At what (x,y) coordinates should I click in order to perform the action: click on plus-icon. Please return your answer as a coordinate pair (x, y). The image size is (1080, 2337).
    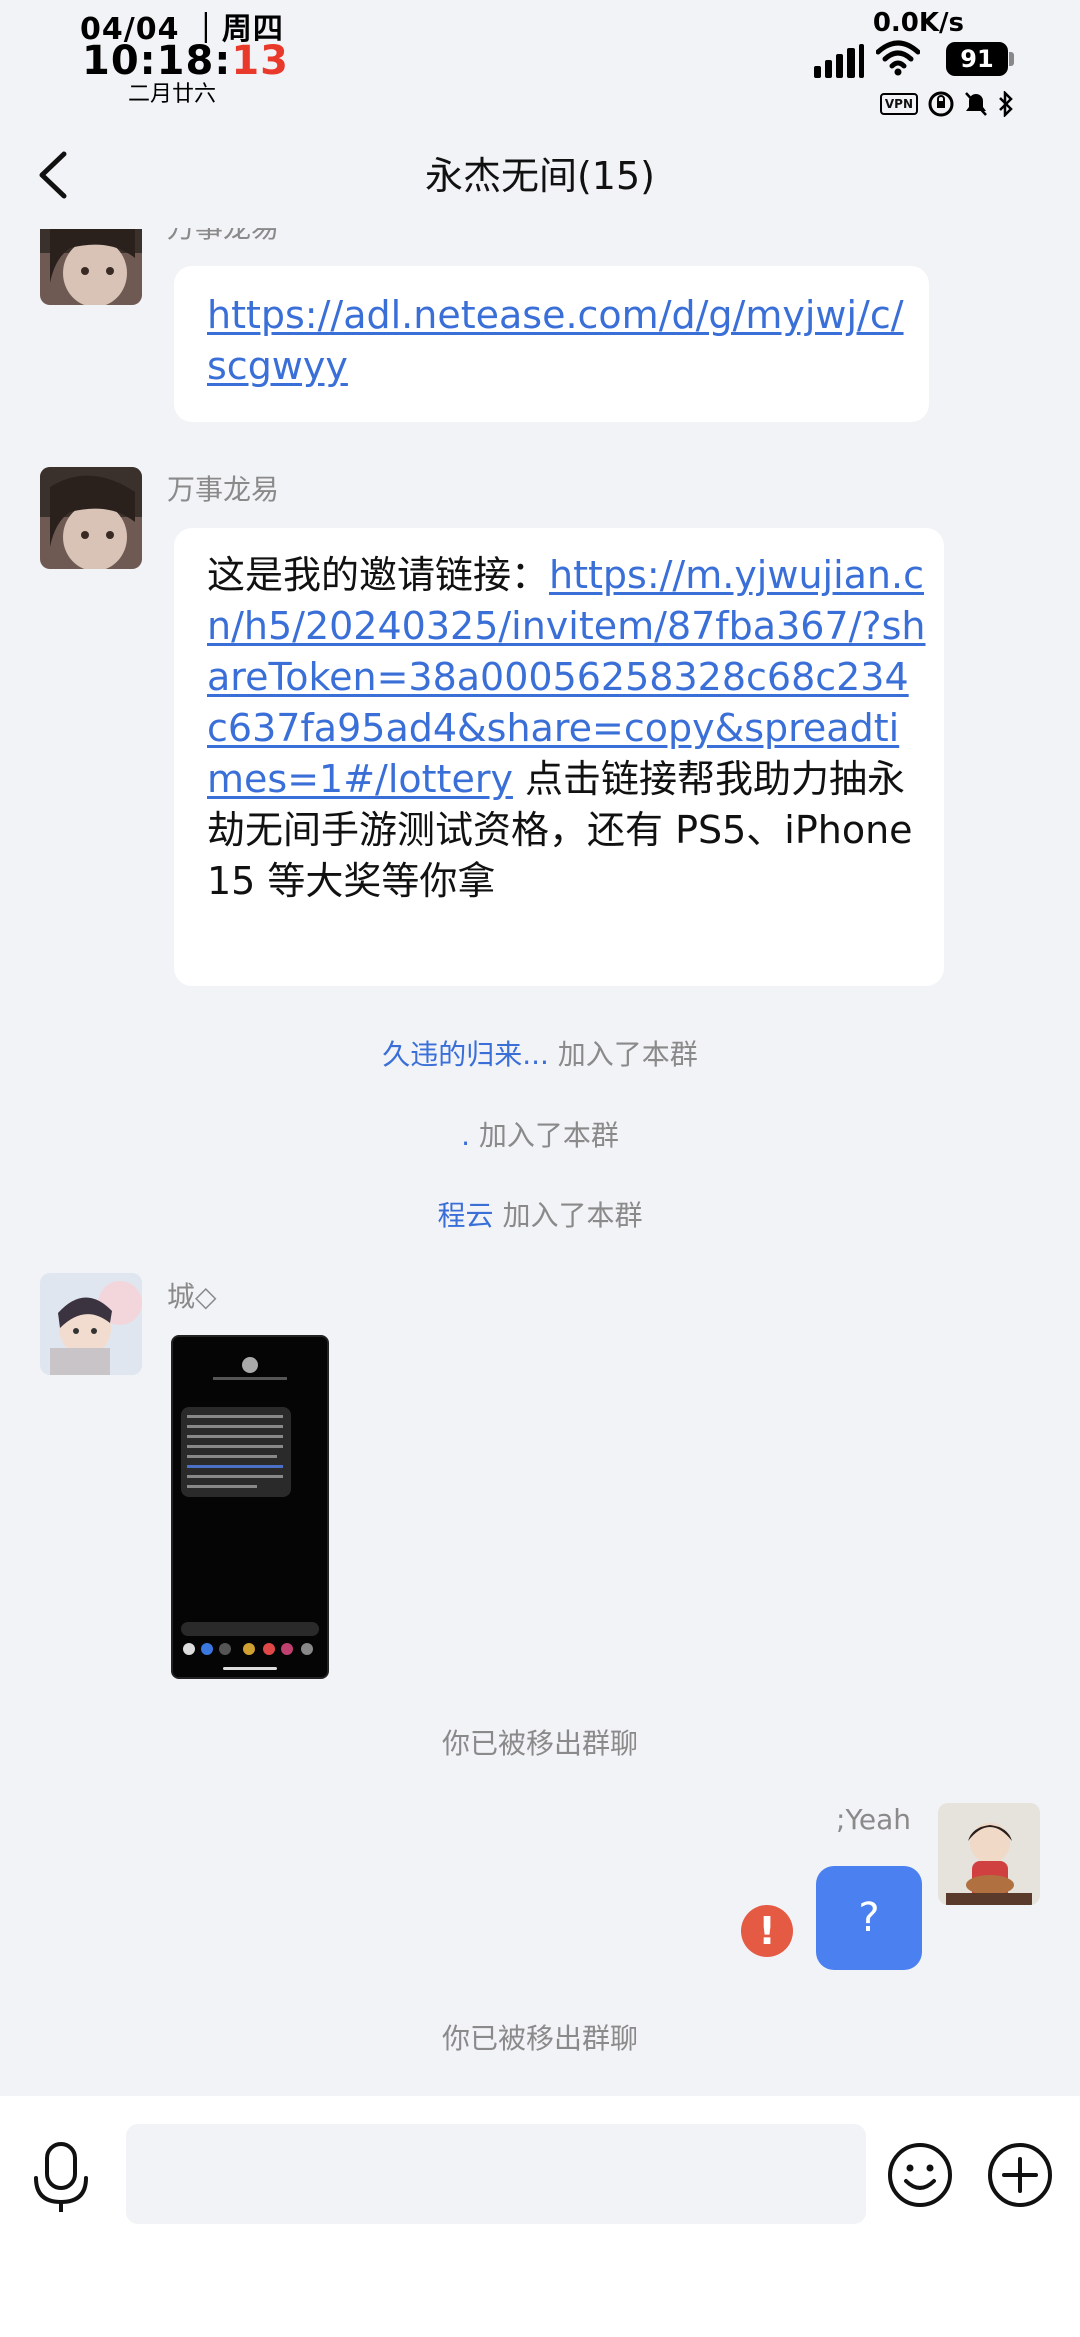
    Looking at the image, I should click on (1020, 2175).